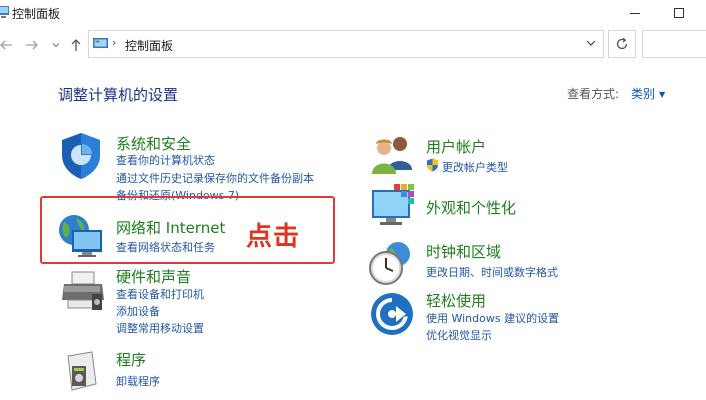 The image size is (706, 400). Describe the element at coordinates (391, 263) in the screenshot. I see `clock-globe-icon` at that location.